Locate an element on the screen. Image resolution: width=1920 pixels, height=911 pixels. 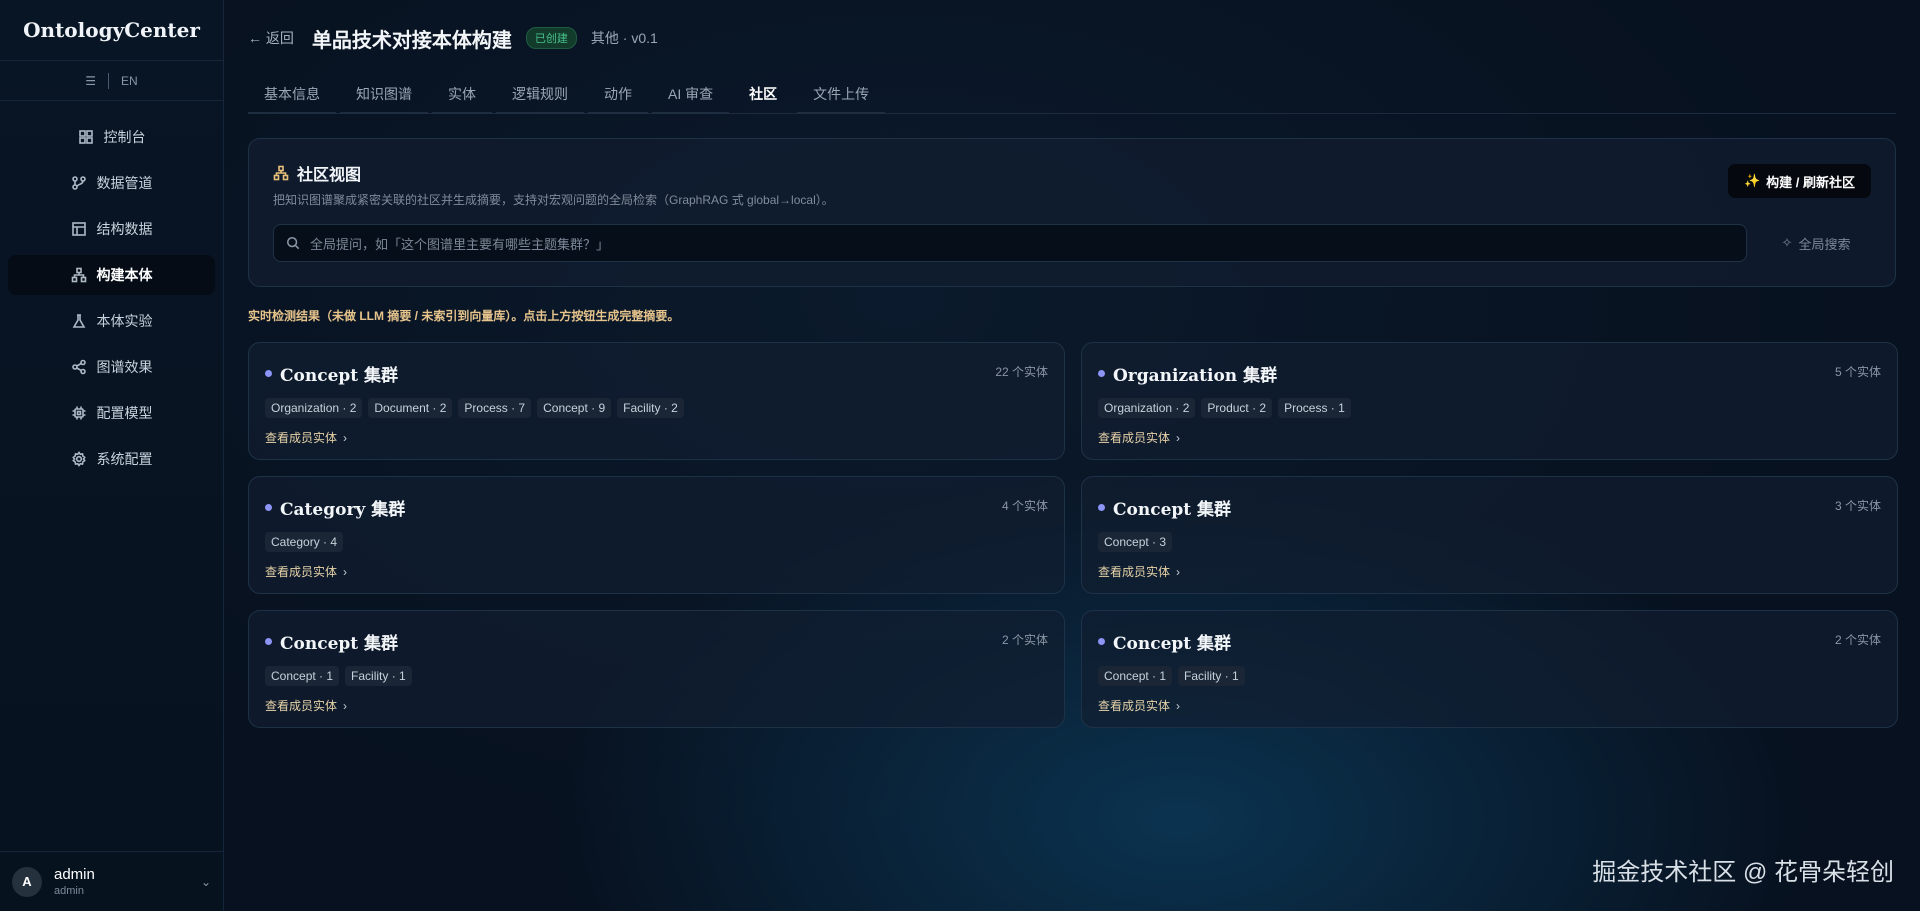
cluster-card: Category 集群 4 个实体 Category · 4 查看成员实体 › is located at coordinates (656, 535).